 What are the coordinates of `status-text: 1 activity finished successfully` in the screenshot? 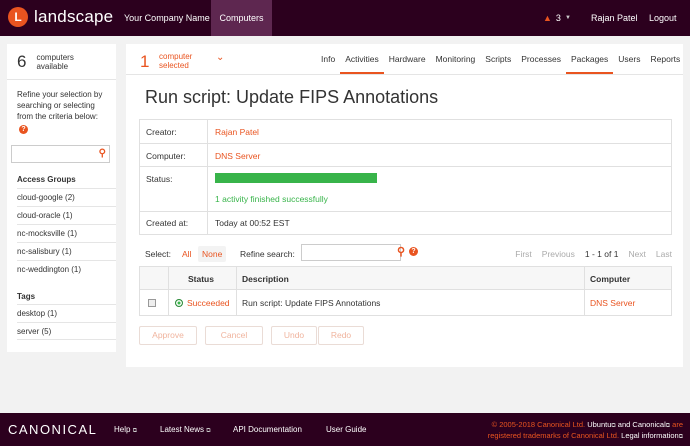 It's located at (271, 199).